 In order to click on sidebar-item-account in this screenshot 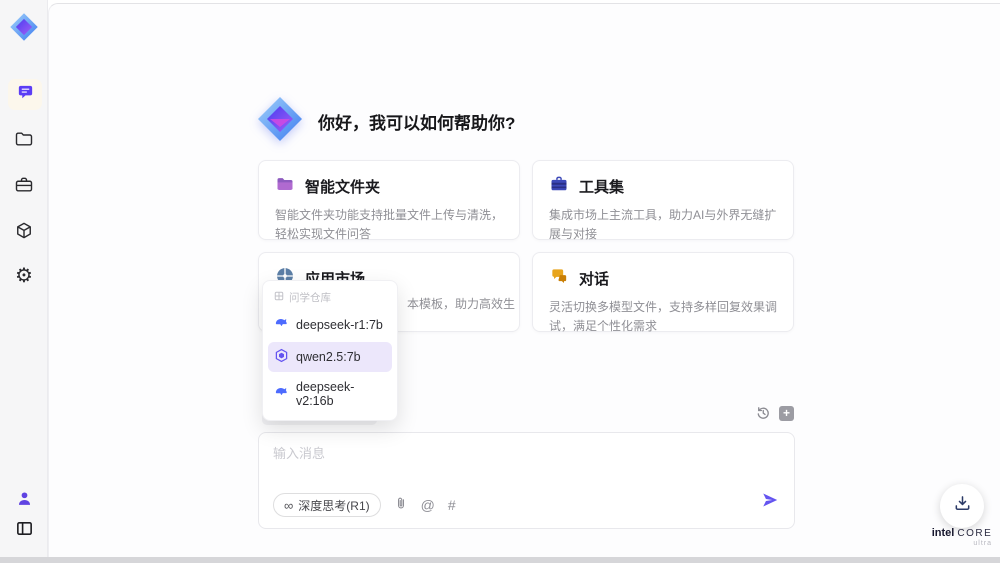, I will do `click(24, 501)`.